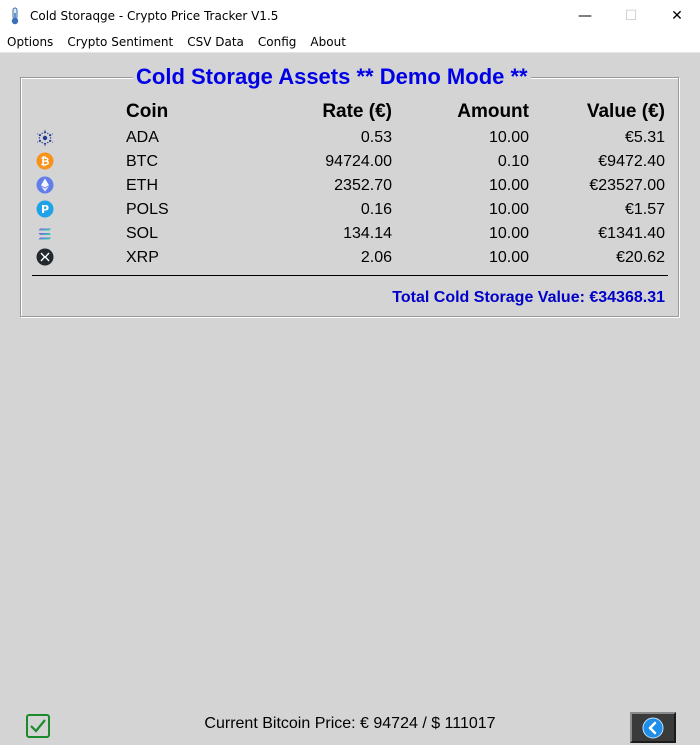 The height and width of the screenshot is (745, 700). I want to click on maximize-button: ☐, so click(631, 16).